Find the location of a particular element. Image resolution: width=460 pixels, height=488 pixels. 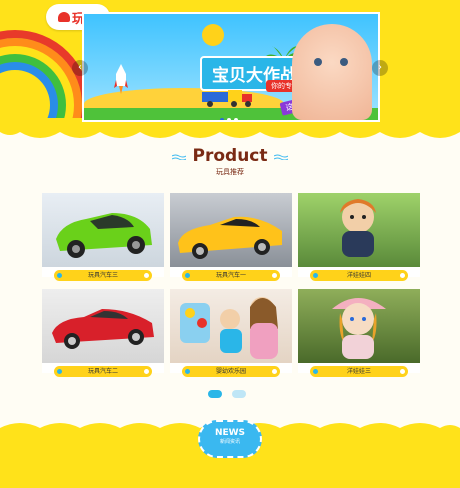

truck-icon is located at coordinates (227, 98).